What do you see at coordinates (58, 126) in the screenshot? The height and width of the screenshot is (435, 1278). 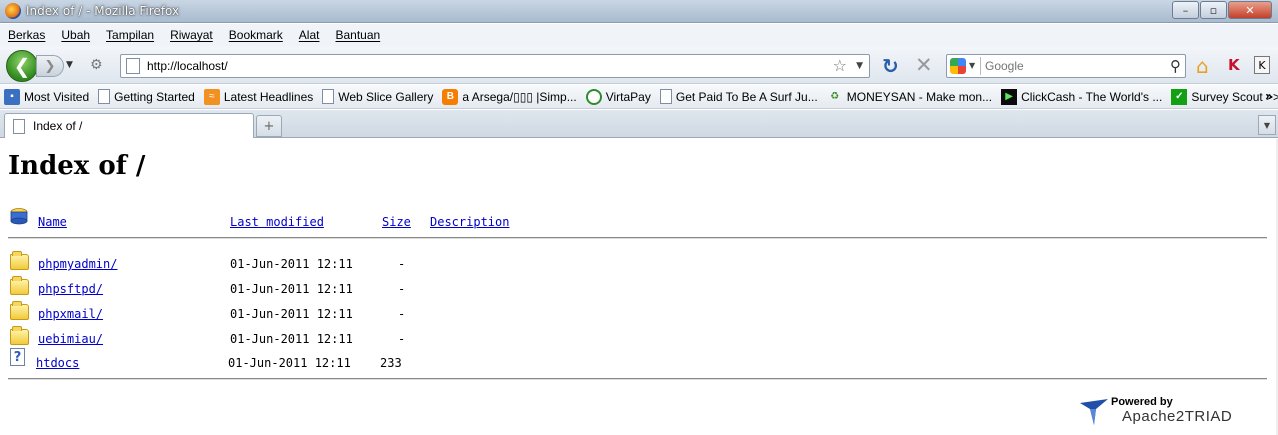 I see `tab-title: Index of /` at bounding box center [58, 126].